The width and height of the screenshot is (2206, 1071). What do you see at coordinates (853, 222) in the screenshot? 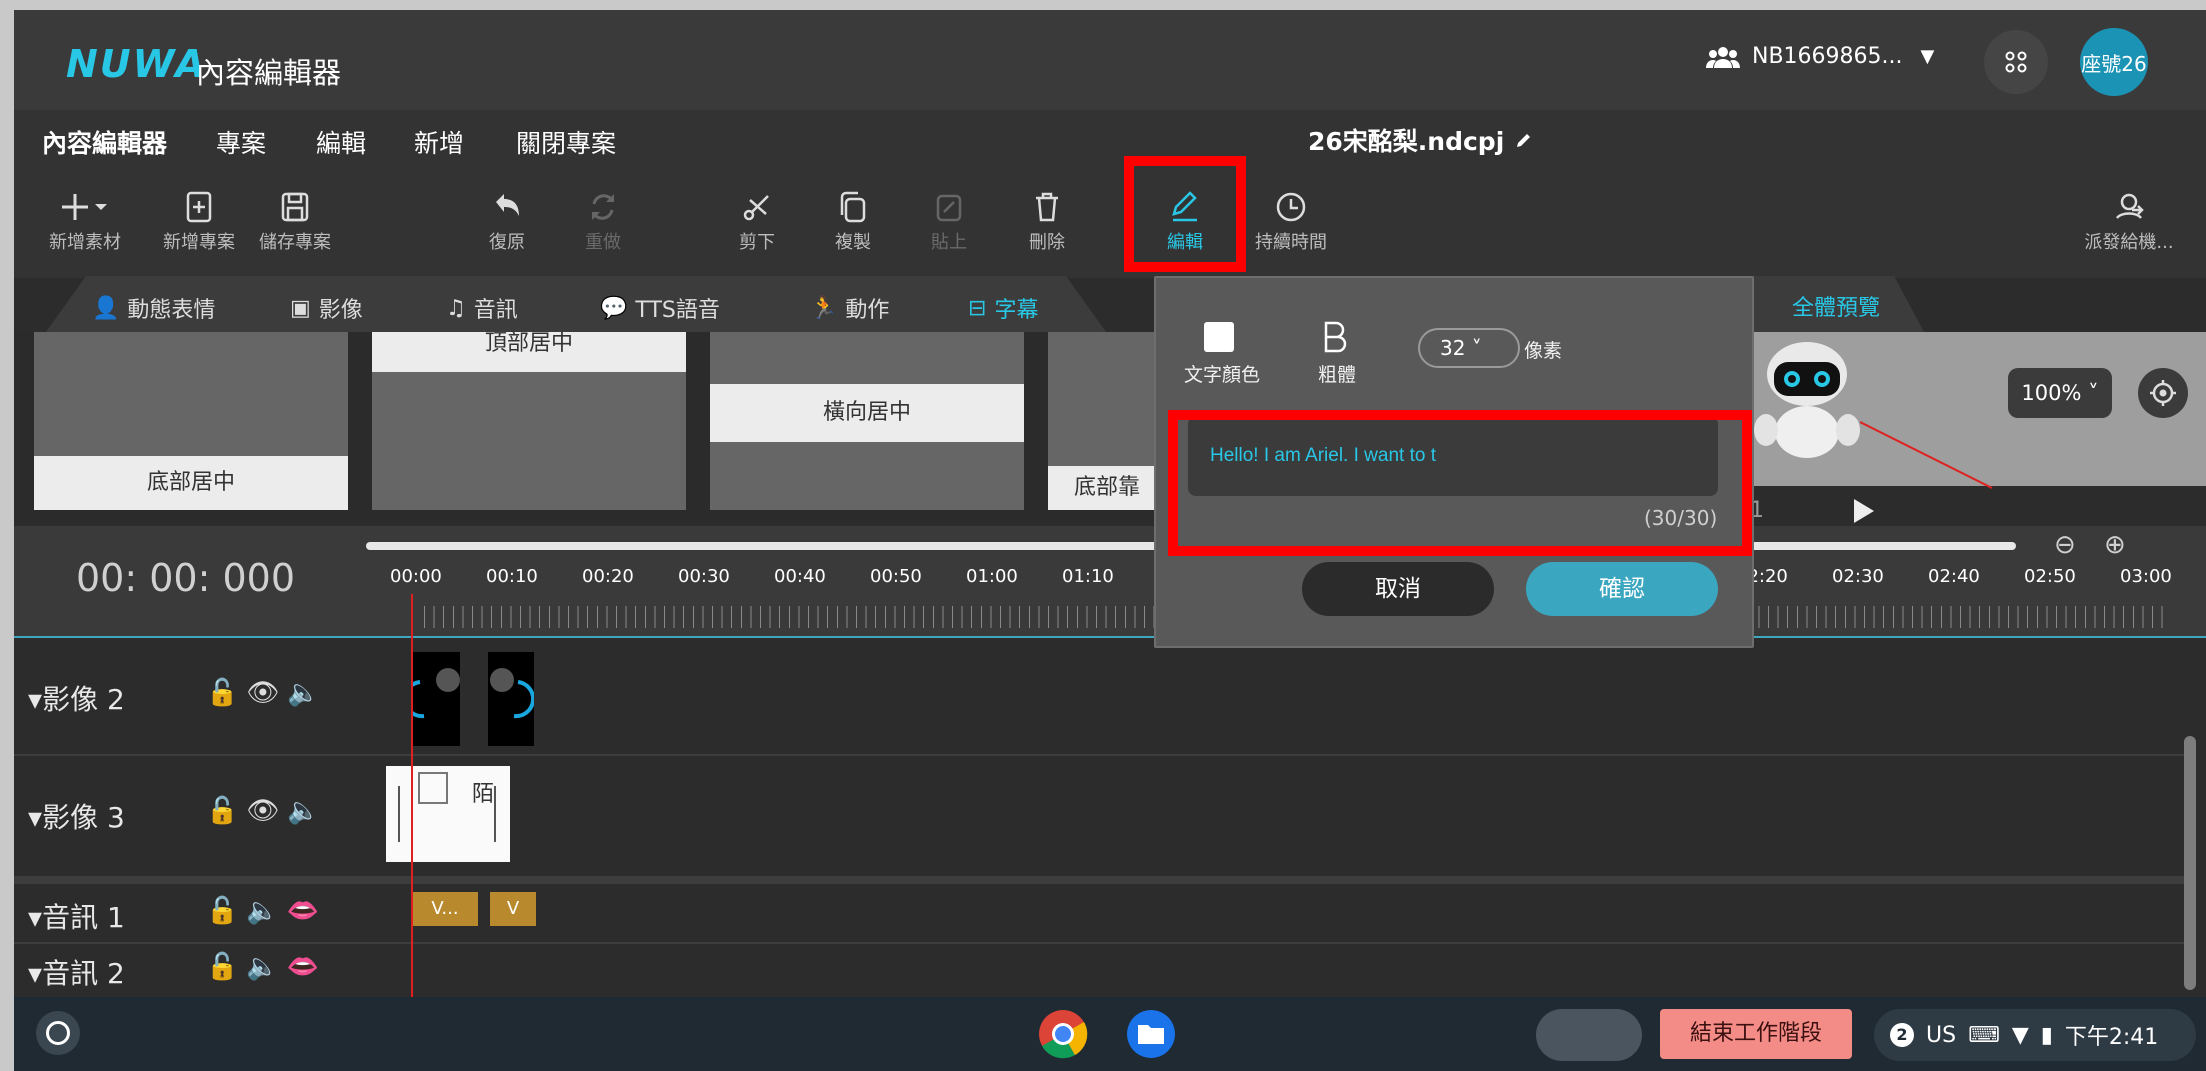
I see `copy-button: 複製` at bounding box center [853, 222].